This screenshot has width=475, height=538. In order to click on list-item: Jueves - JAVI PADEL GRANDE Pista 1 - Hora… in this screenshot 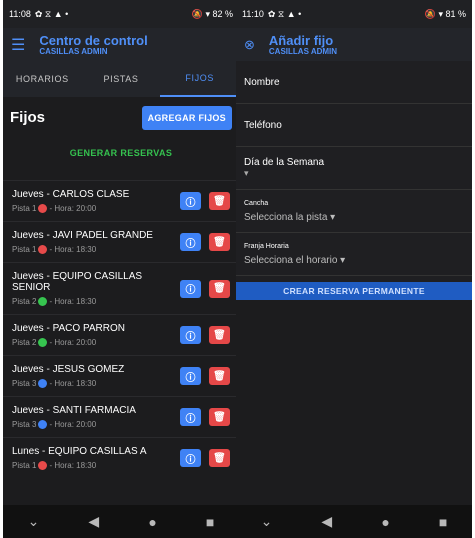, I will do `click(121, 241)`.